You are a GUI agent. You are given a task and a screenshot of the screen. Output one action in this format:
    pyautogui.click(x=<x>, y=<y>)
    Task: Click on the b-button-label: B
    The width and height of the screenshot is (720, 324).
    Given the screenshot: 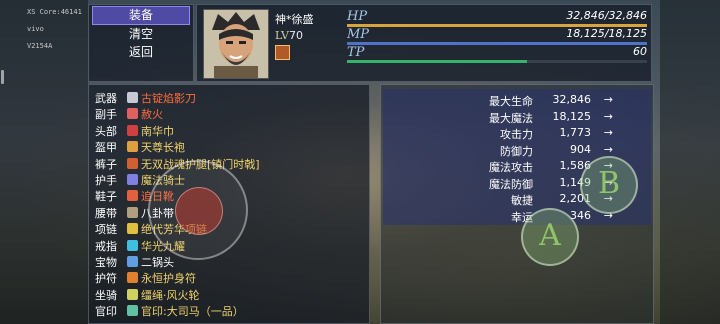 What is the action you would take?
    pyautogui.click(x=609, y=183)
    